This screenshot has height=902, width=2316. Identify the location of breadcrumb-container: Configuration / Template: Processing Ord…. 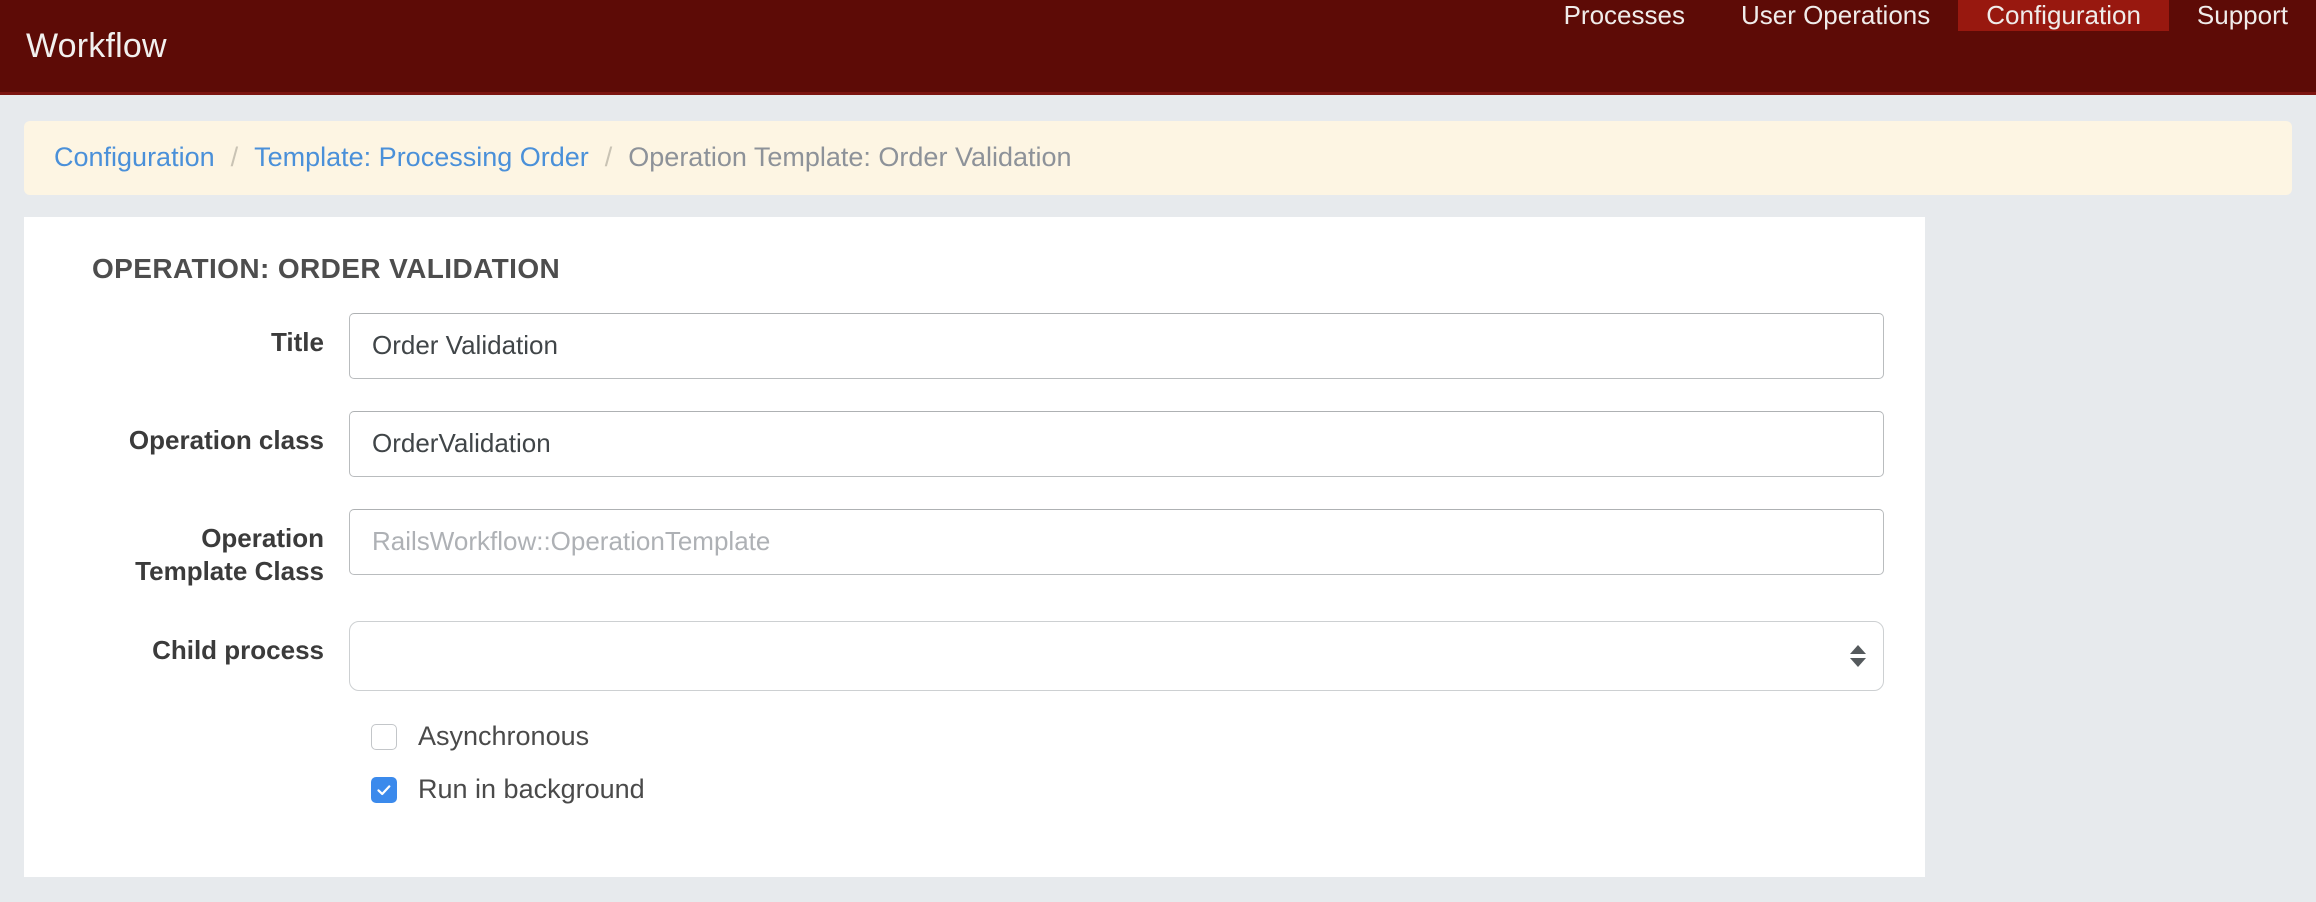
(1158, 145).